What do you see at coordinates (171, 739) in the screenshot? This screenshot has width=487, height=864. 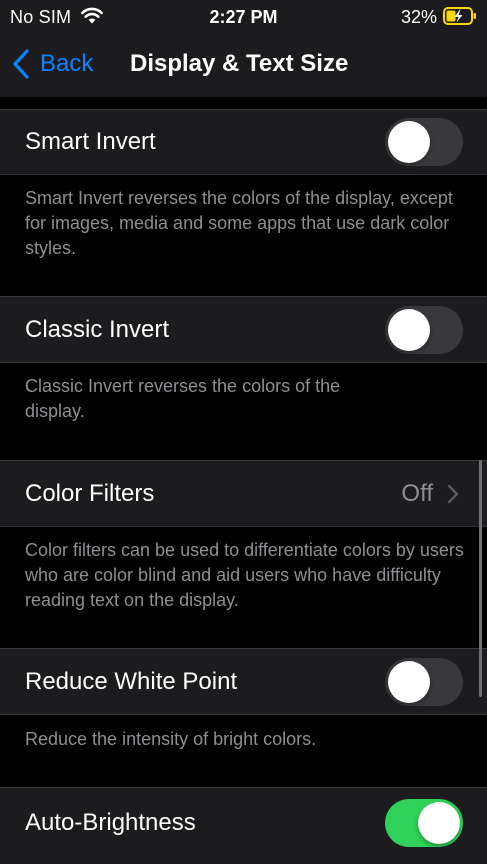 I see `reduce-white-point-description: Reduce the intensity of bright colors.` at bounding box center [171, 739].